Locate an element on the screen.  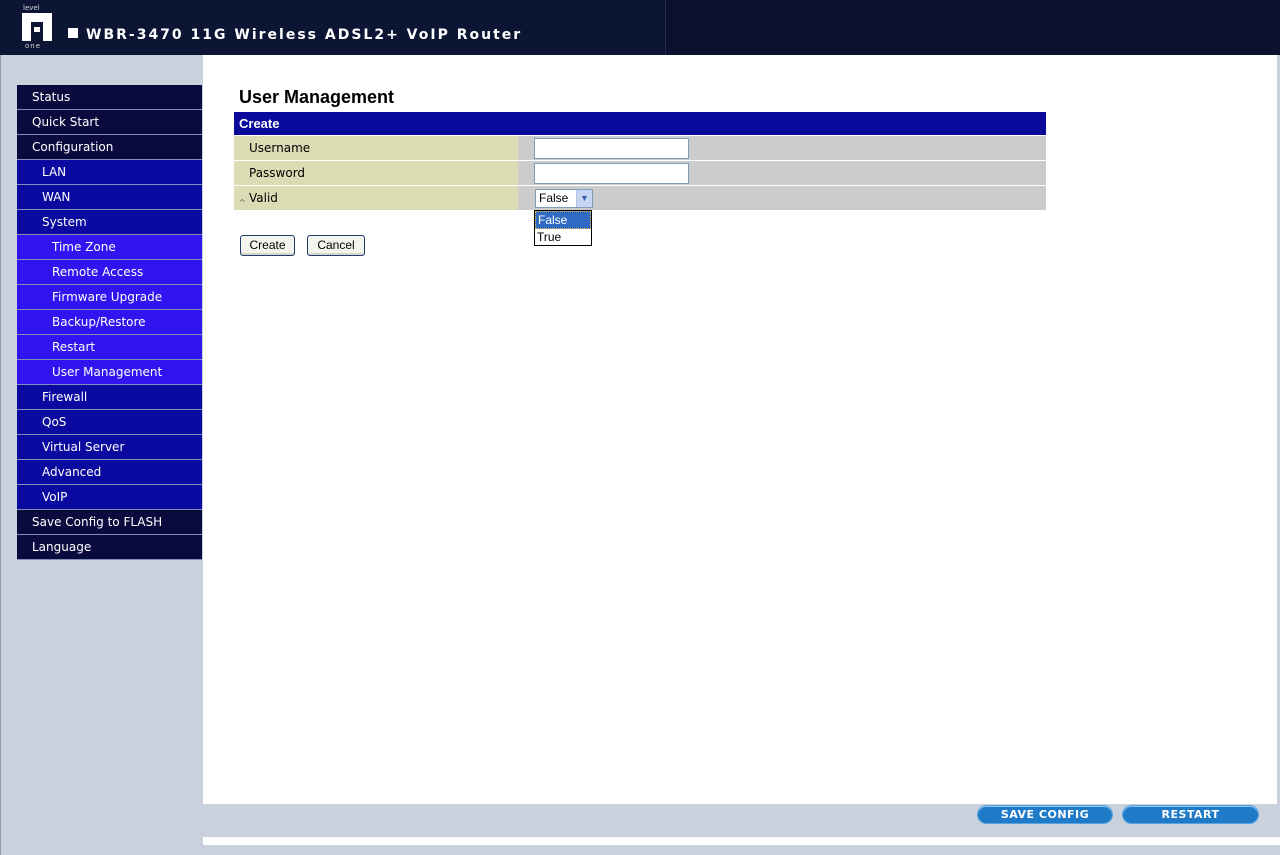
sidebar-item-label: WAN is located at coordinates (56, 197).